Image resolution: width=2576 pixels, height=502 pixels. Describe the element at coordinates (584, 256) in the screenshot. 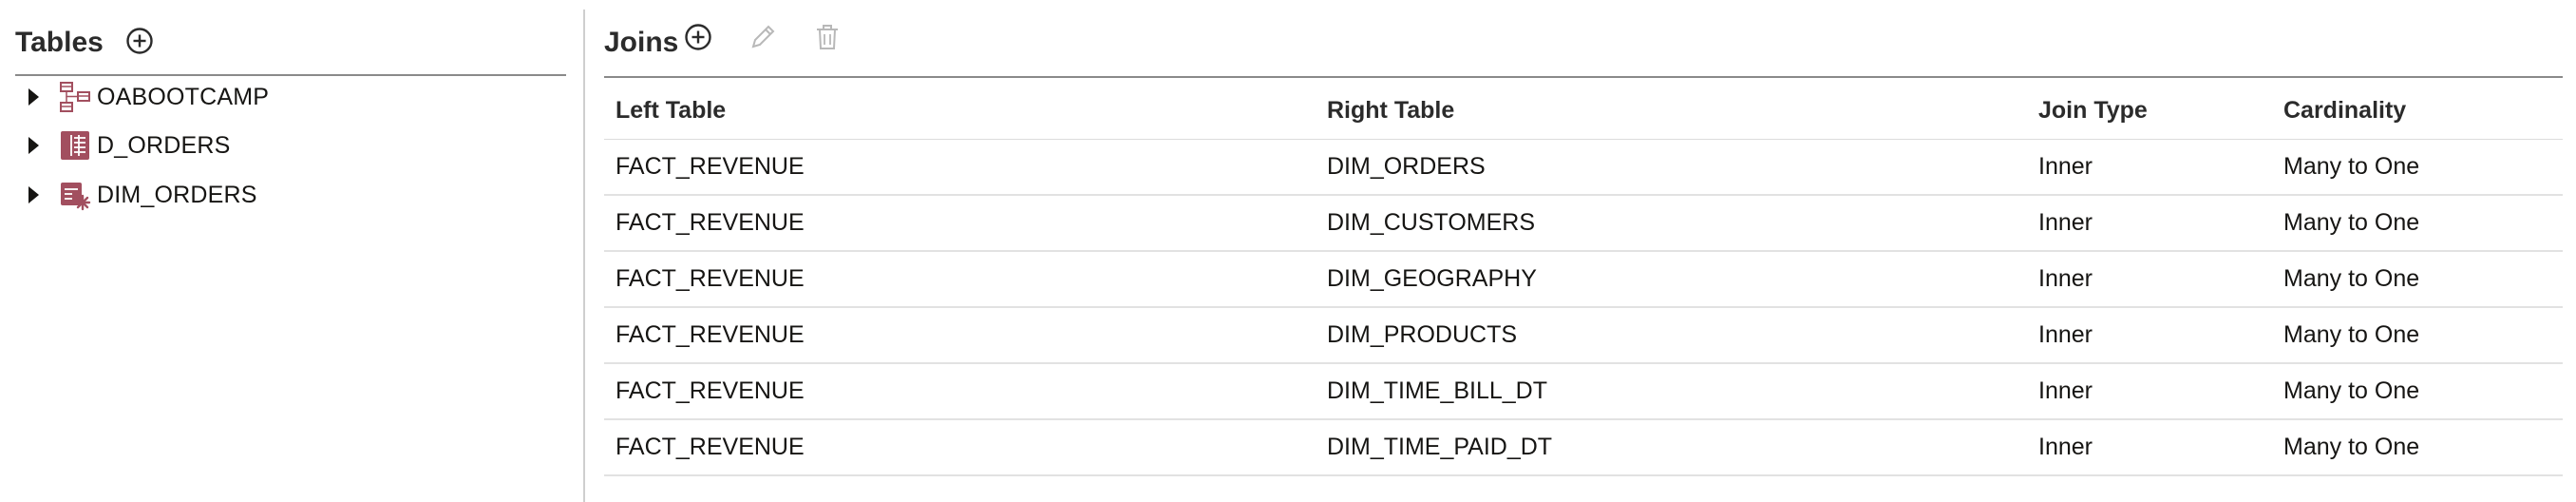

I see `panel-splitter` at that location.